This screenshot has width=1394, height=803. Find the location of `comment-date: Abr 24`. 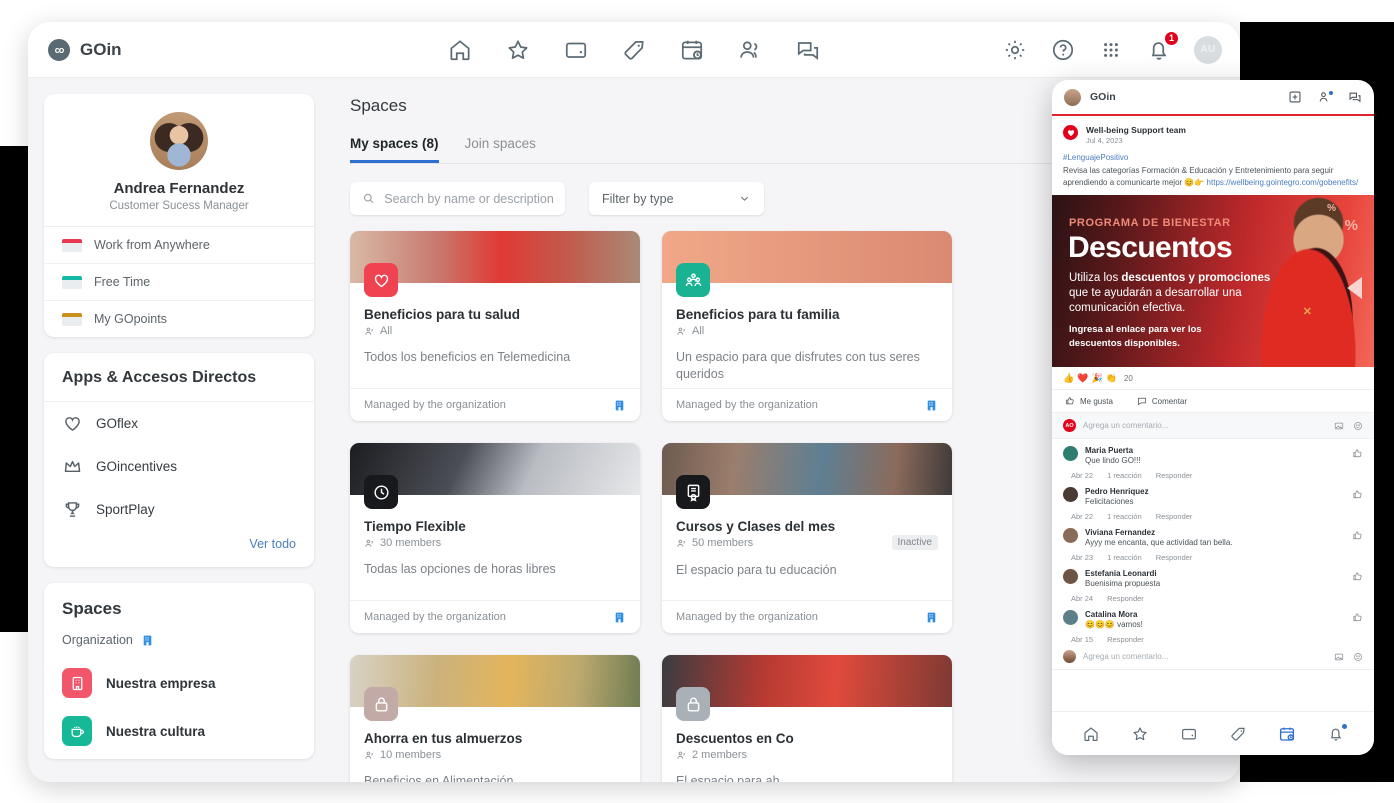

comment-date: Abr 24 is located at coordinates (1082, 599).